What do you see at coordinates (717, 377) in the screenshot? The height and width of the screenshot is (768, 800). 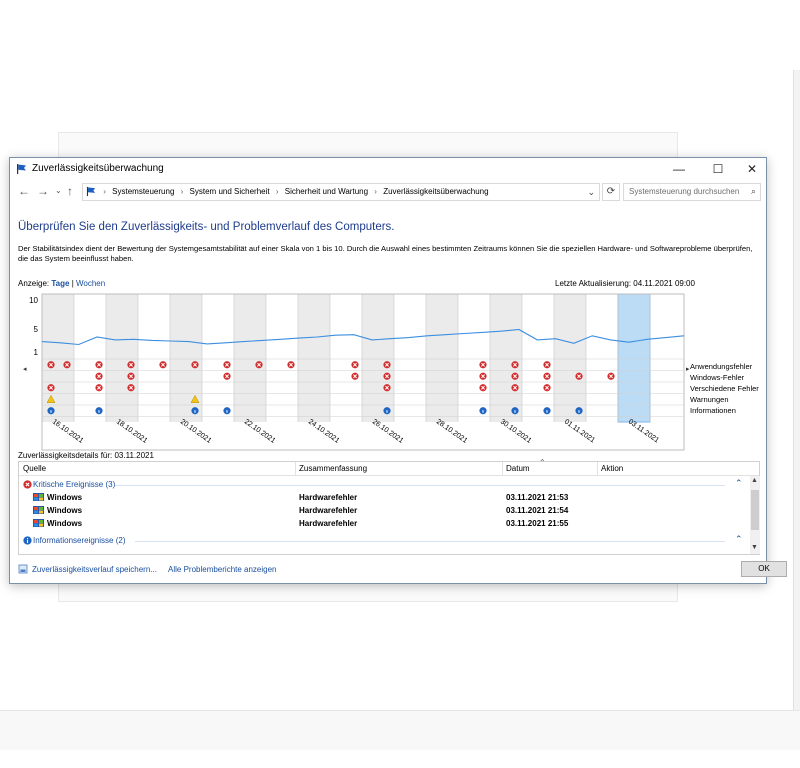 I see `legend-windows-errors: Windows-Fehler` at bounding box center [717, 377].